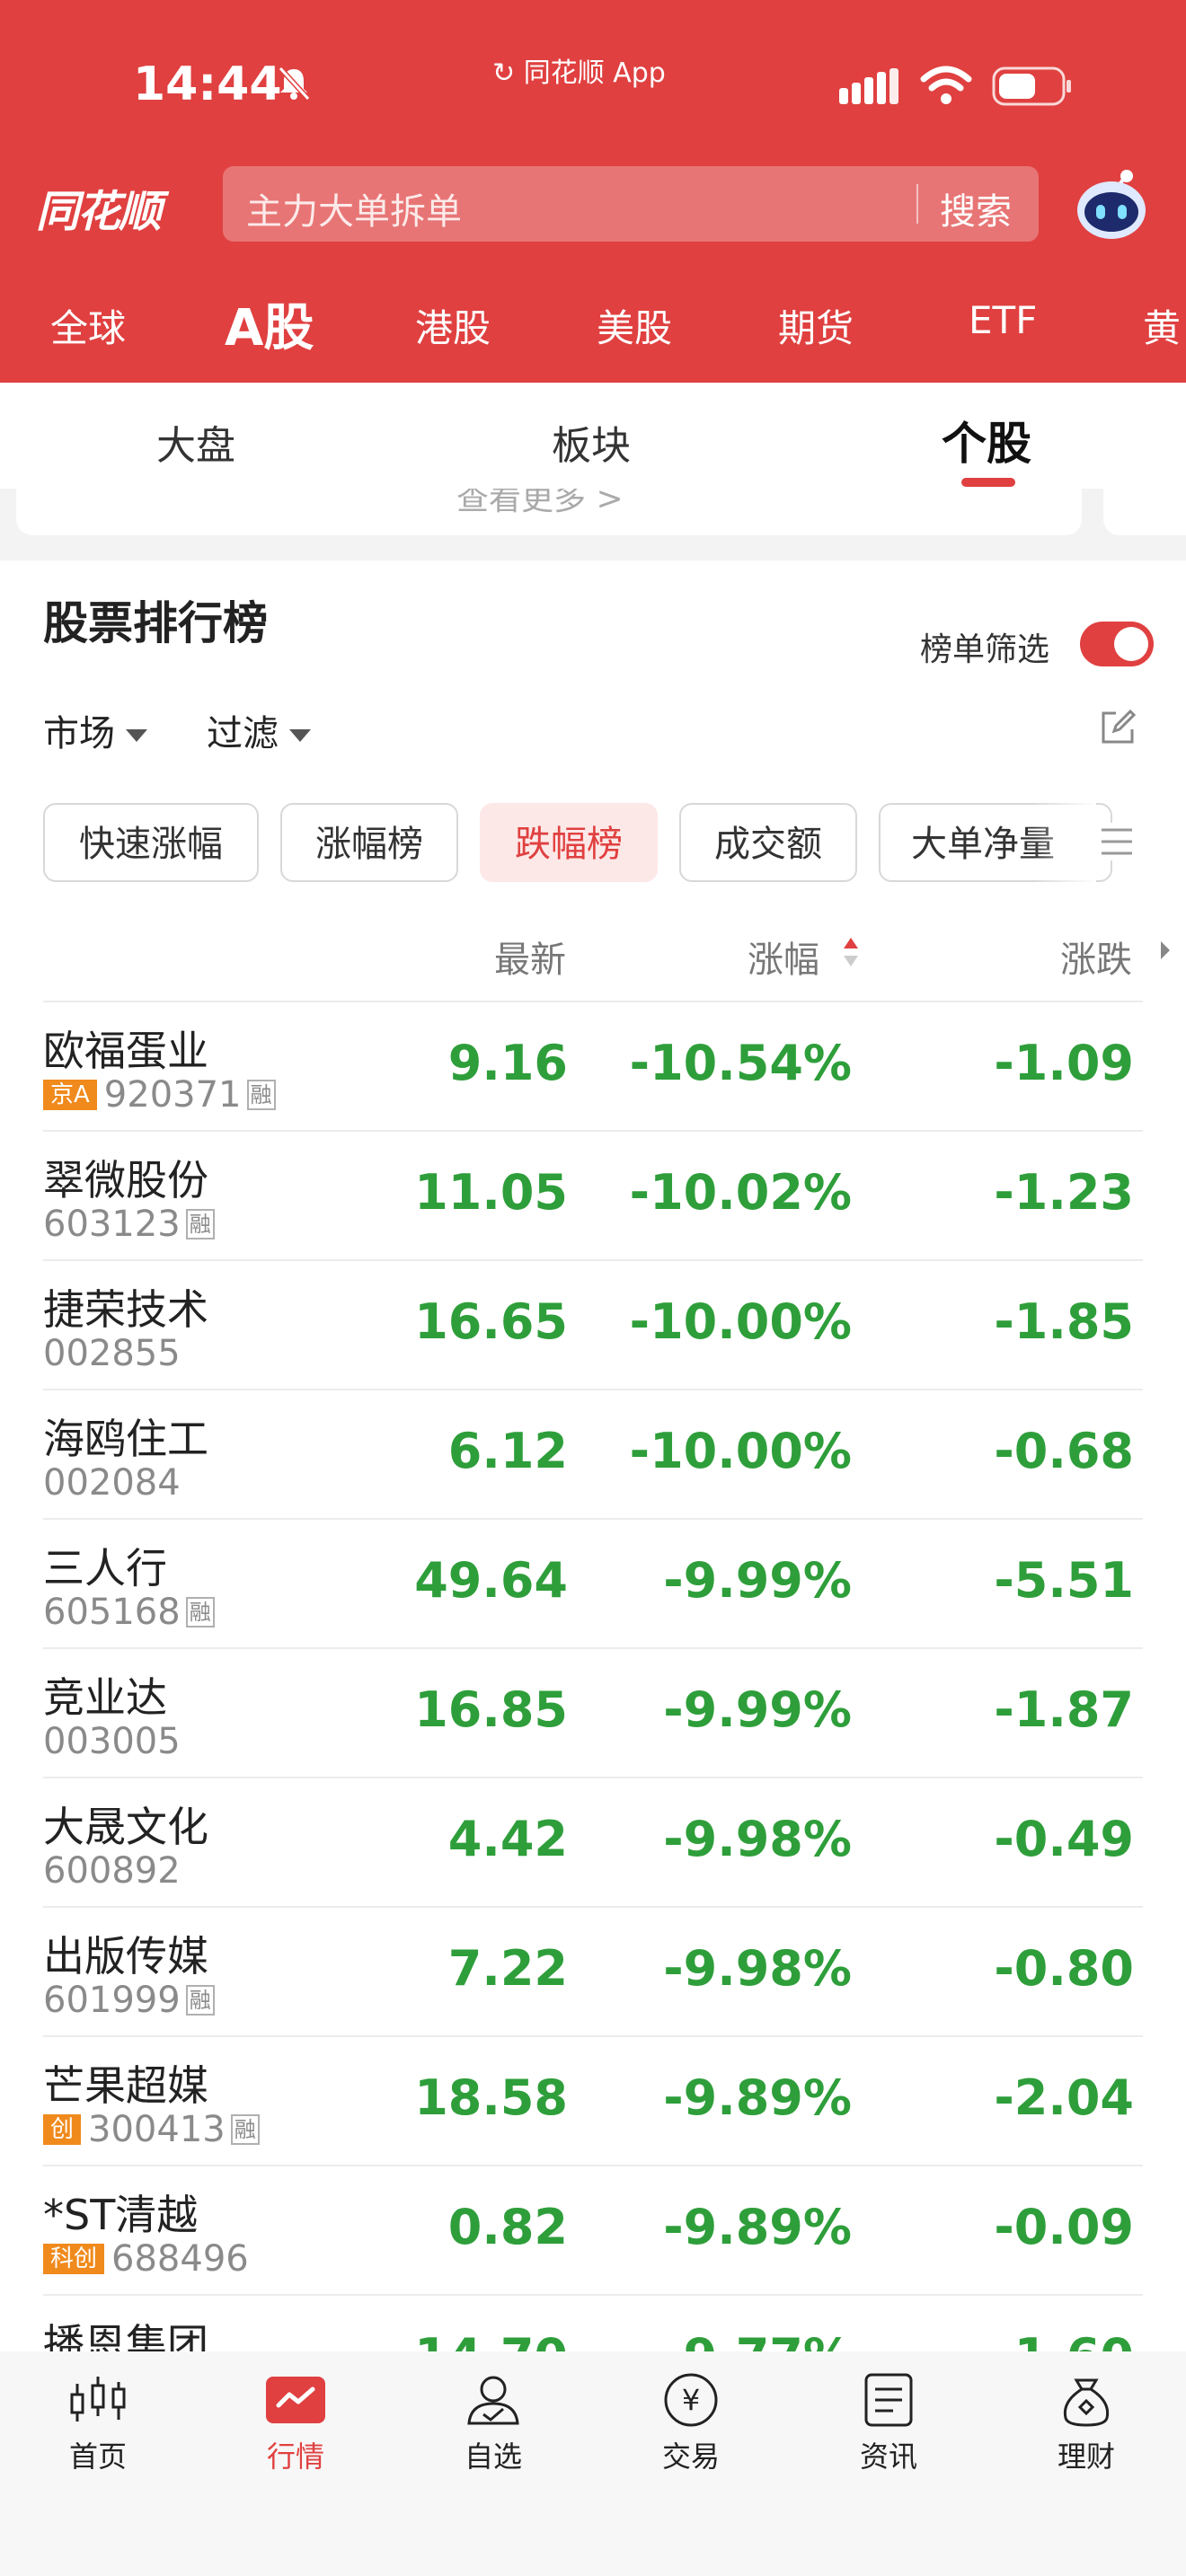  Describe the element at coordinates (593, 2100) in the screenshot. I see `stock-row: 芒果超媒 创 300413 融 18.58 -9.89% -2.04` at that location.